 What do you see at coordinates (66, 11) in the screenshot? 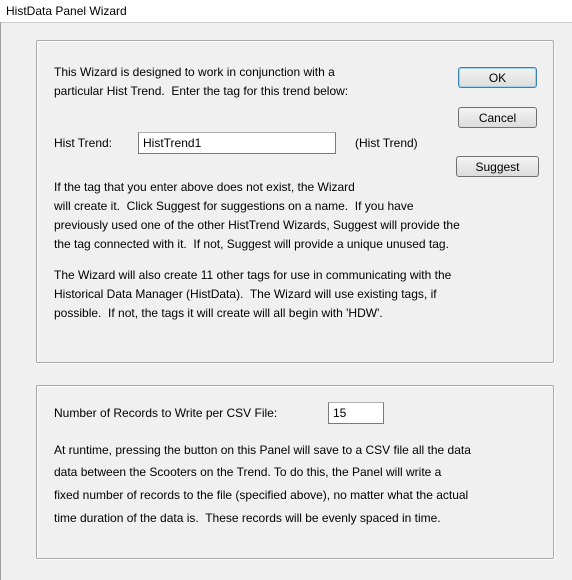
I see `window-title: HistData Panel Wizard` at bounding box center [66, 11].